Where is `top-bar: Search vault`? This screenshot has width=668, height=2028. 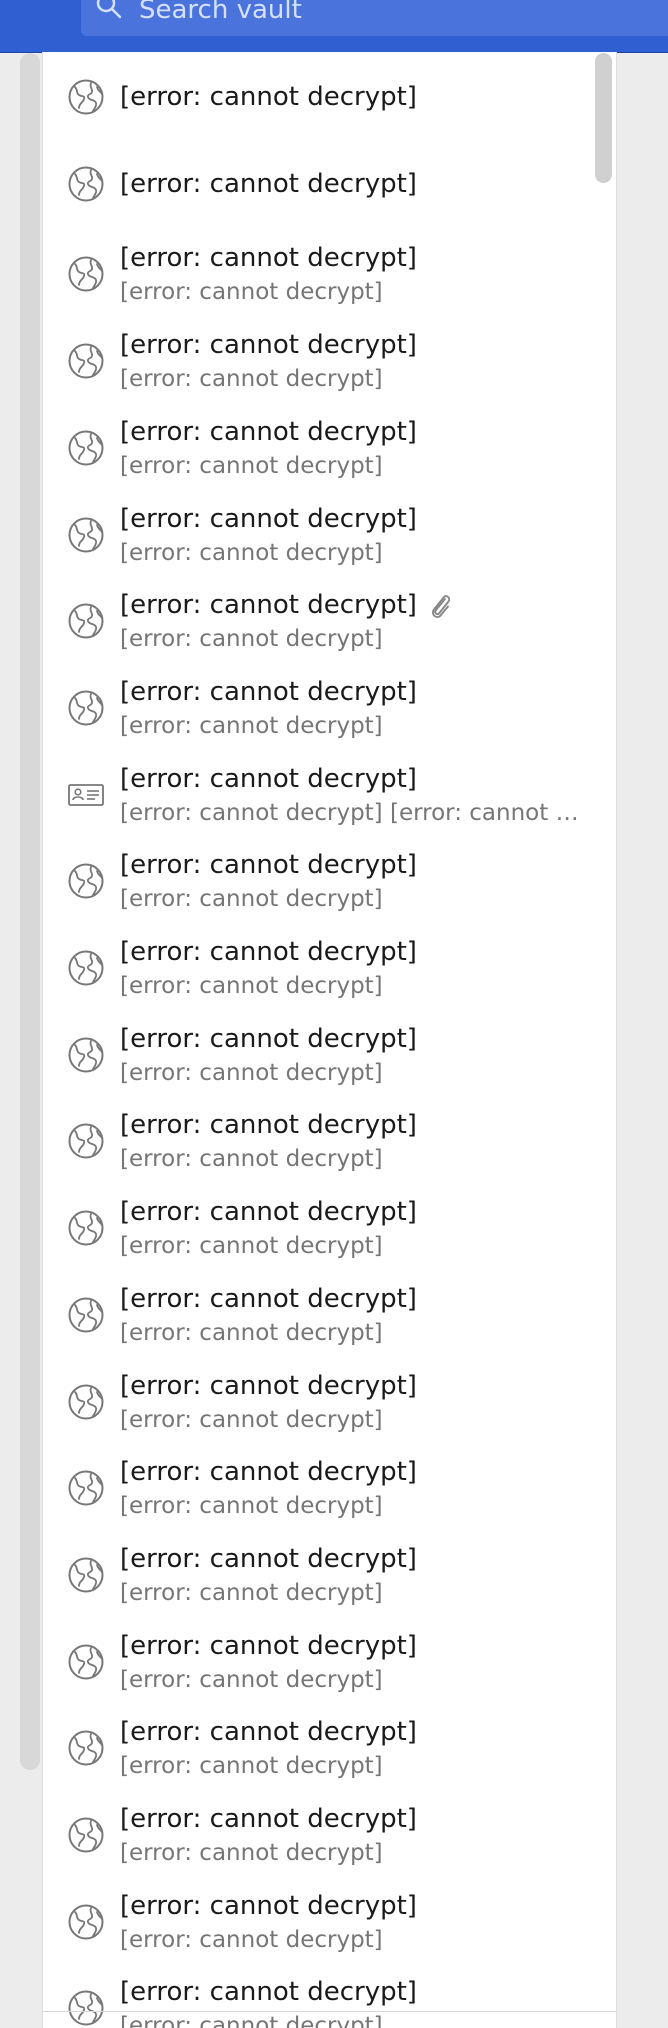
top-bar: Search vault is located at coordinates (334, 26).